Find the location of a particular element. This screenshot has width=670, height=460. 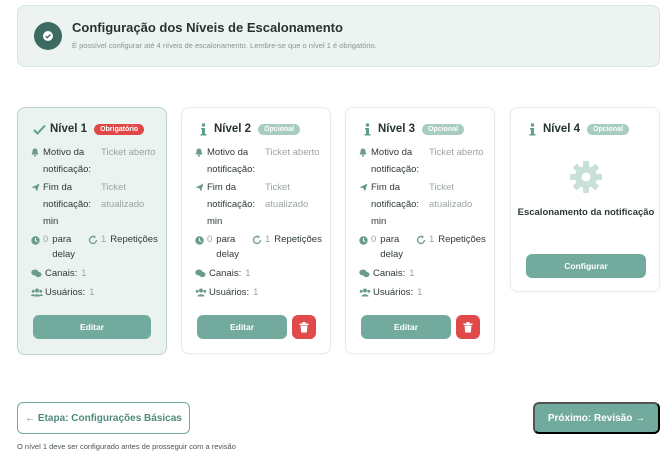

level-card-header: Nível 3 Opcional is located at coordinates (412, 129).